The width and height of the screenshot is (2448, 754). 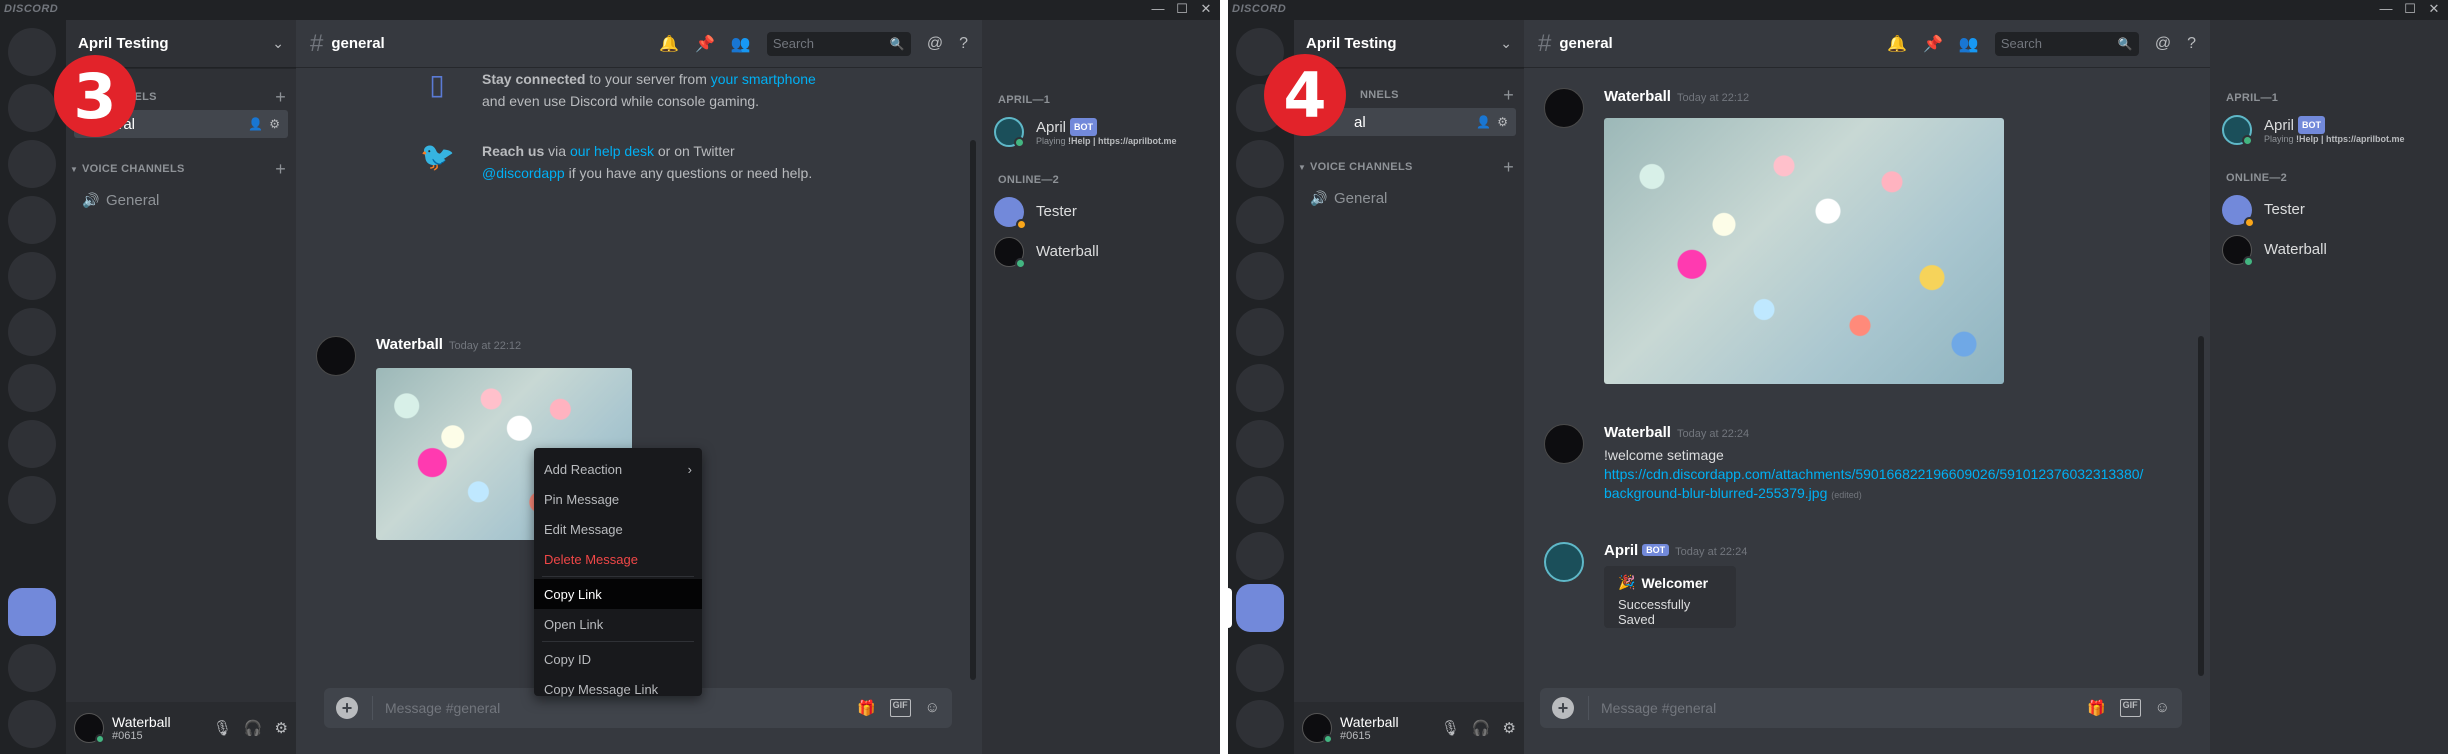 I want to click on smartphone-link: your smartphone, so click(x=763, y=79).